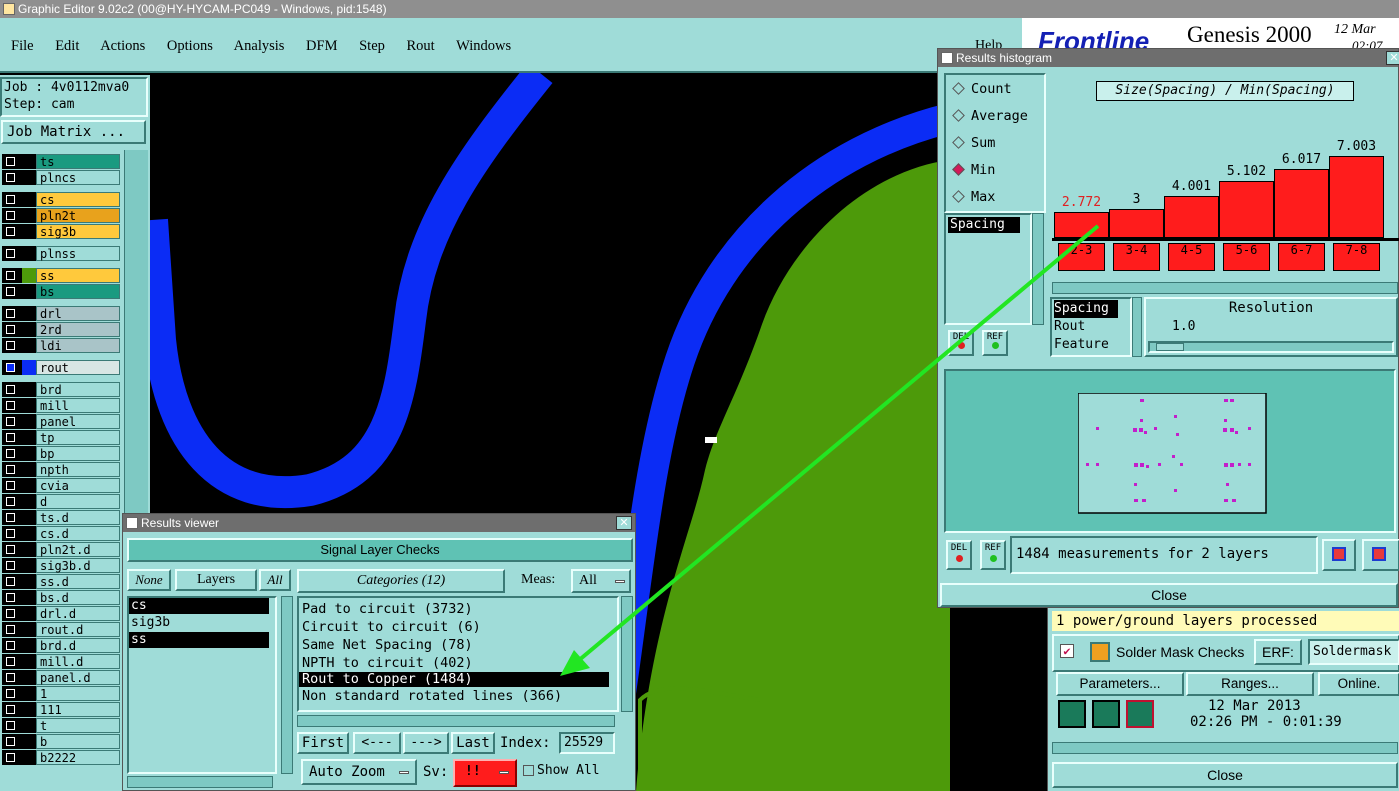 Image resolution: width=1399 pixels, height=791 pixels. I want to click on ref-button: REF, so click(995, 343).